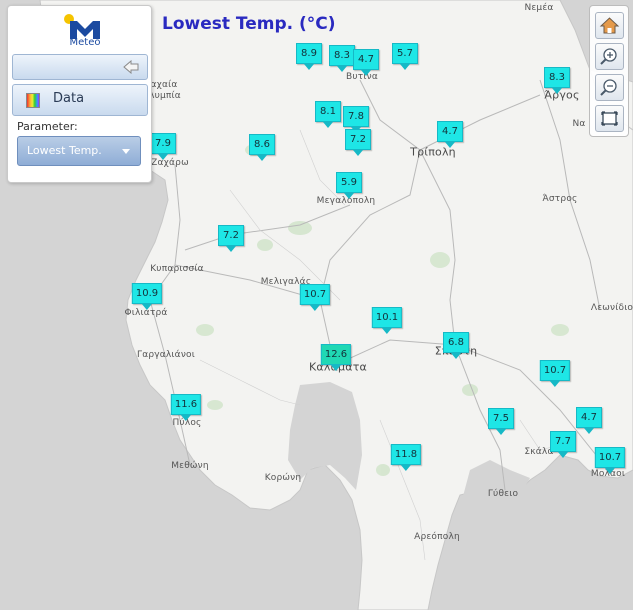 The image size is (633, 610). I want to click on station-value: 10.9, so click(147, 293).